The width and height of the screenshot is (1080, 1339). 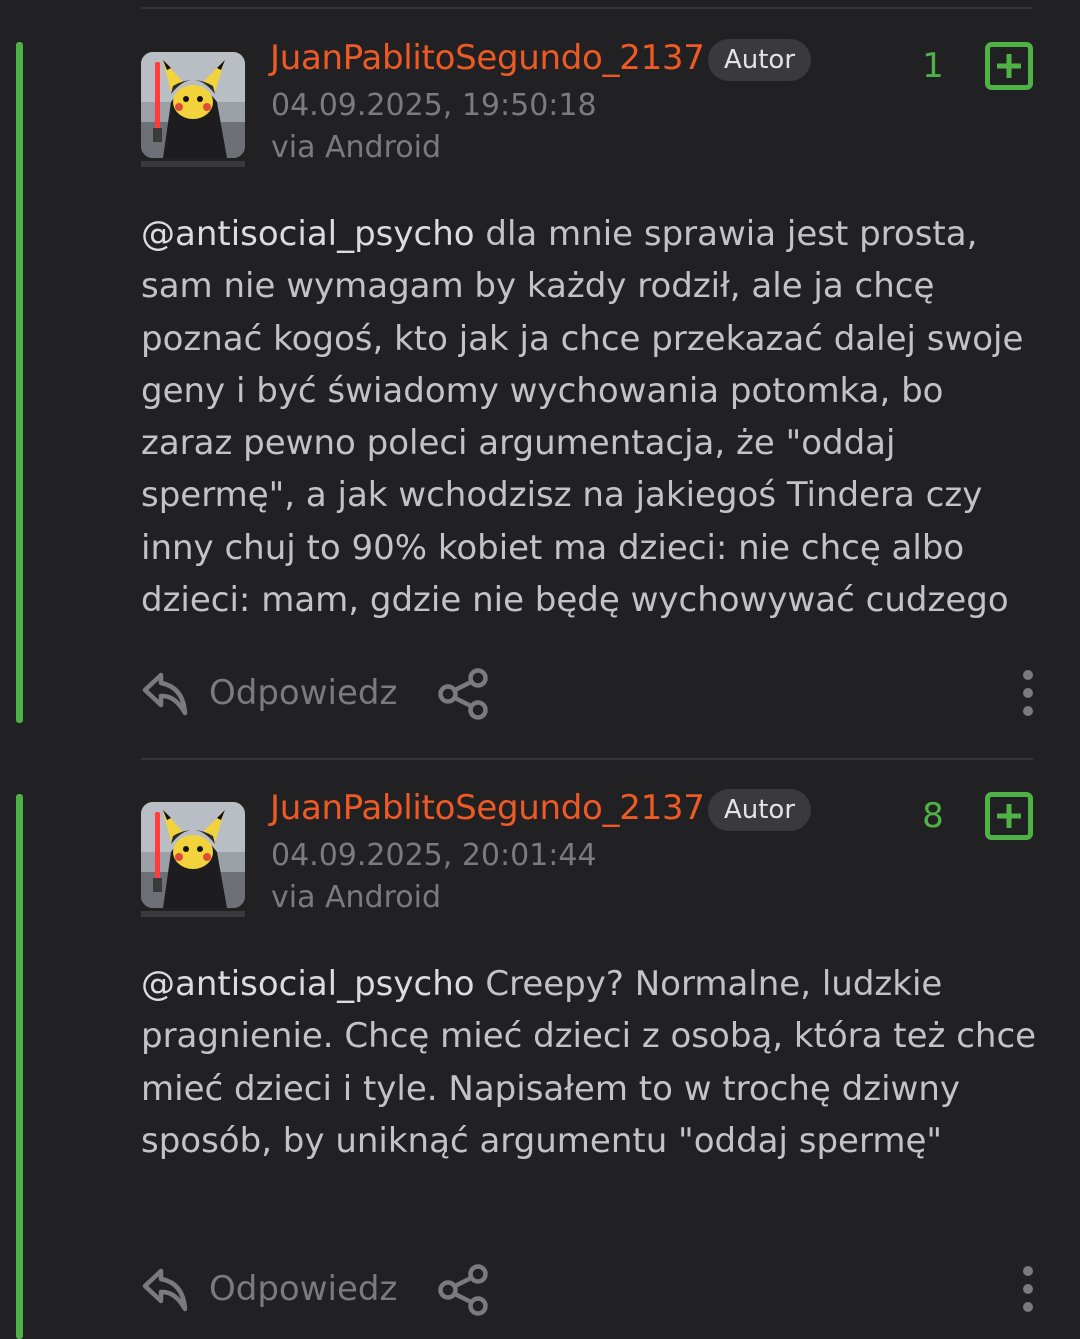 I want to click on comment-date: 04.09.2025, 20:01:44, so click(x=434, y=855).